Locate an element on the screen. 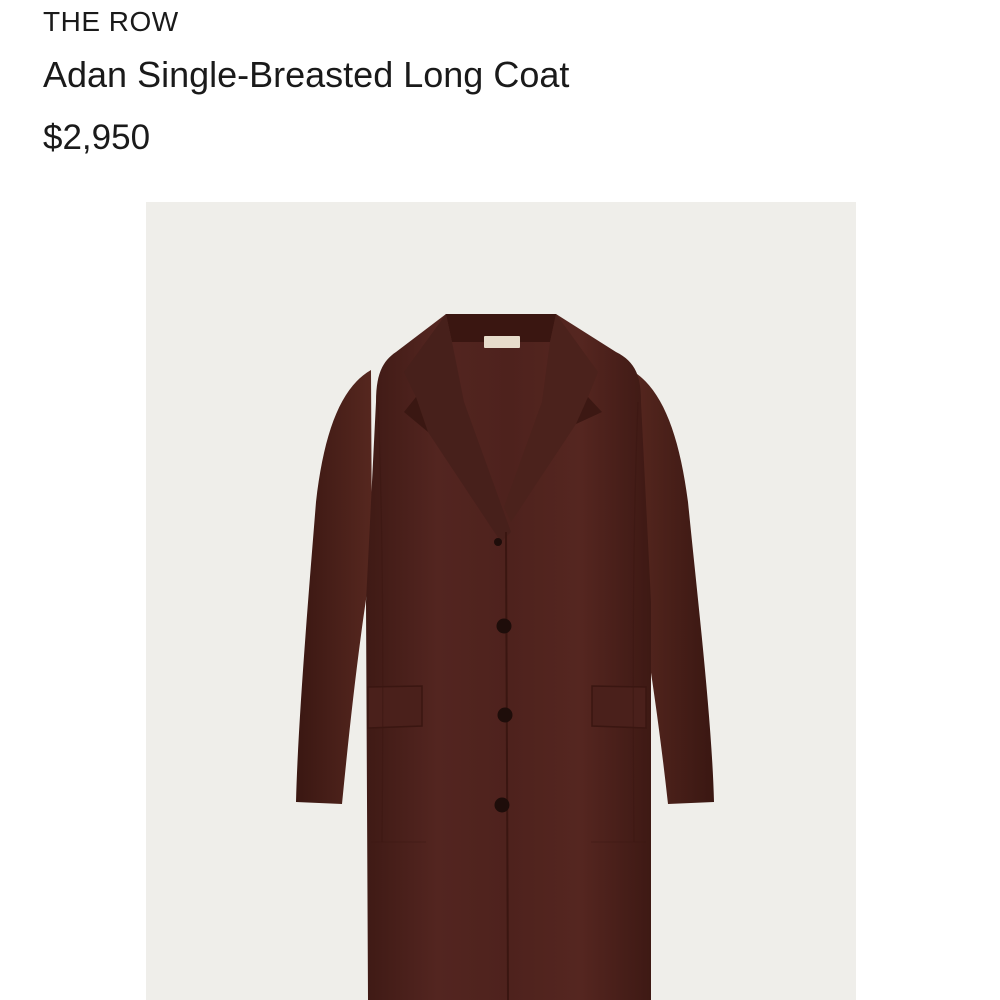 The width and height of the screenshot is (1000, 1000). right-pocket-flap is located at coordinates (619, 707).